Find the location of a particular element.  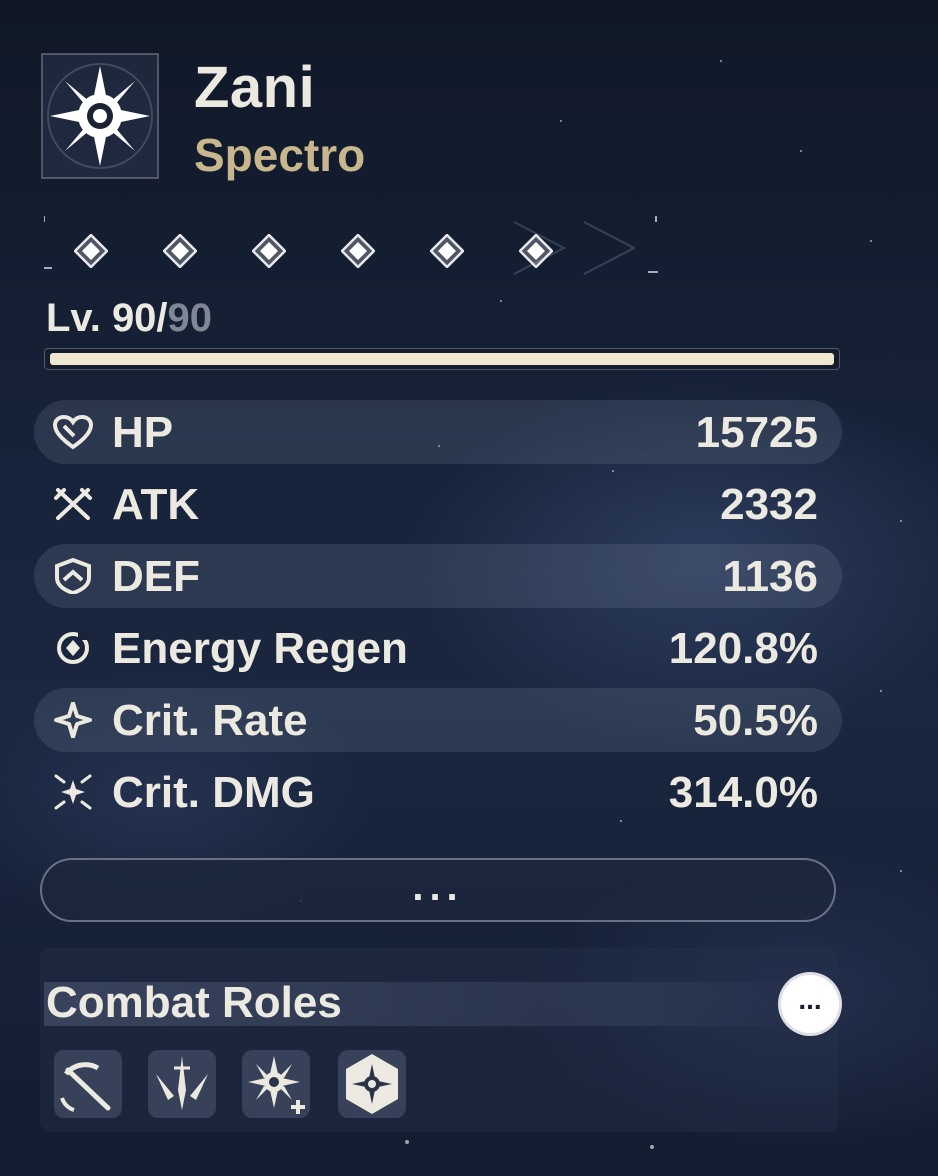

blade-burst-icon is located at coordinates (182, 1083).